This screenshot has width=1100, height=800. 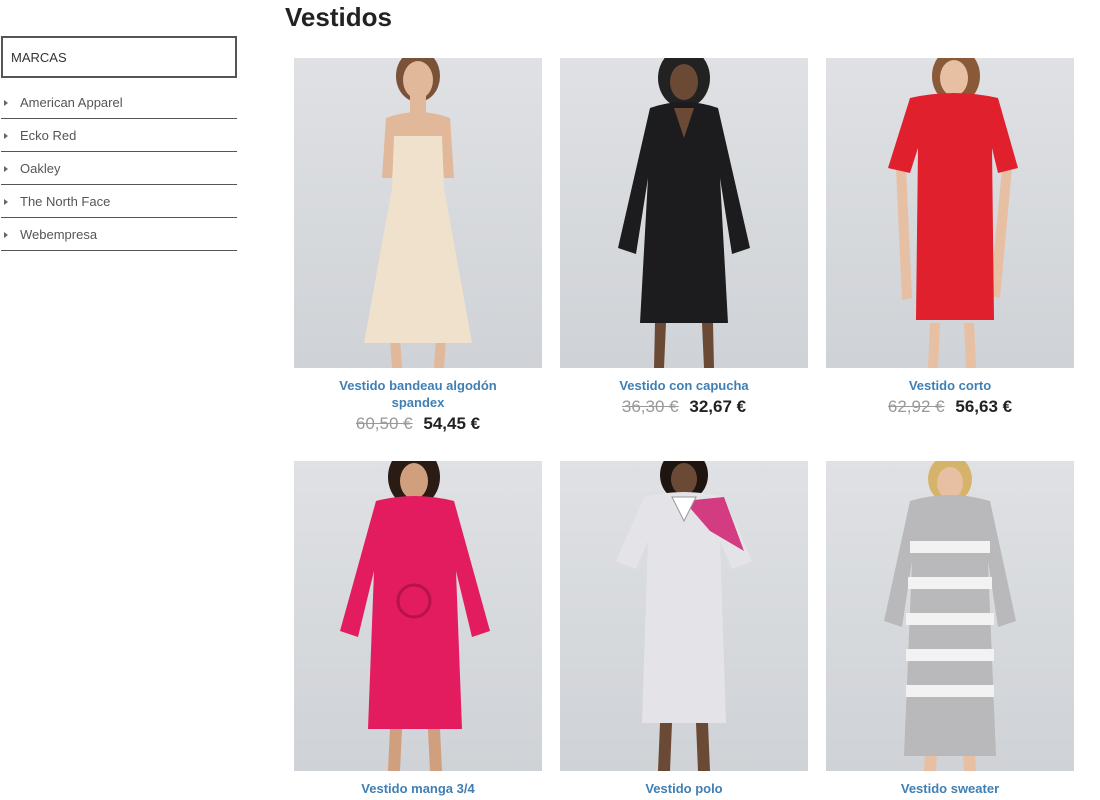 I want to click on product-card: Vestido corto 62,92 € 56,63 €, so click(x=950, y=259).